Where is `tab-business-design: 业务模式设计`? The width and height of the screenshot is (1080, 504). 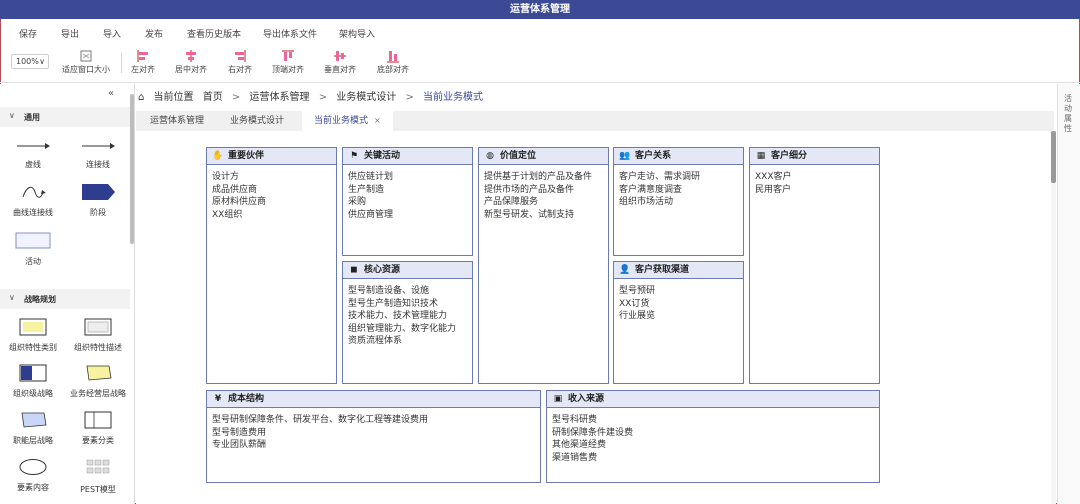
tab-business-design: 业务模式设计 is located at coordinates (257, 121).